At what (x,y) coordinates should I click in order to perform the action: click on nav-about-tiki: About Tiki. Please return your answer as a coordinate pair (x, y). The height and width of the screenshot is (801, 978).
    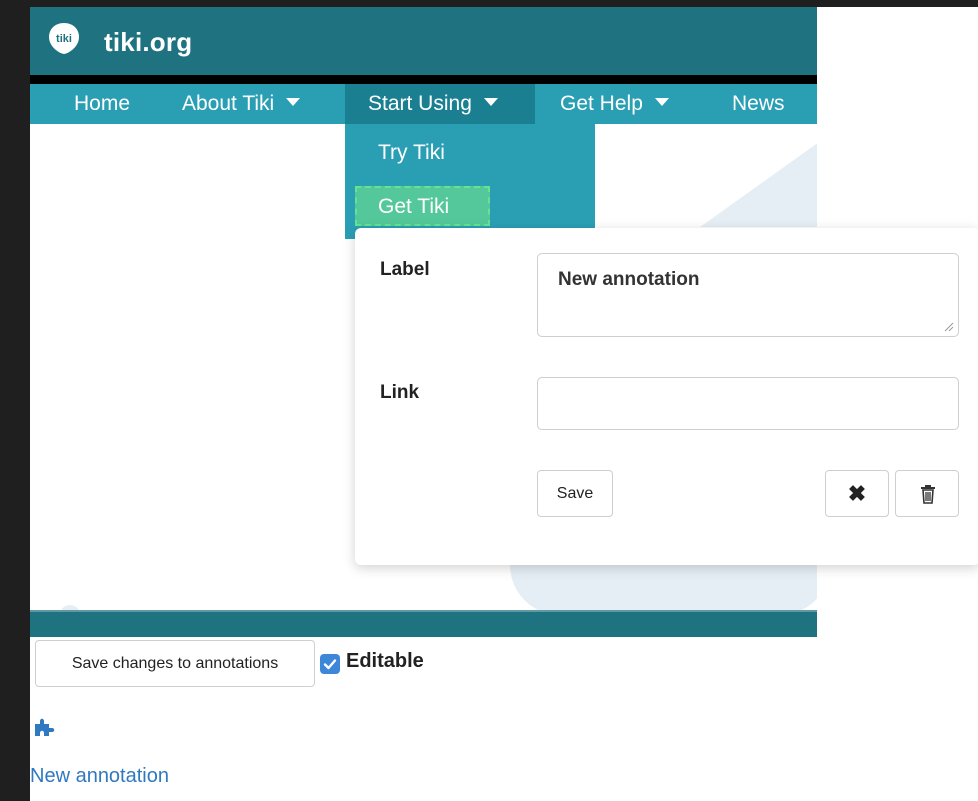
    Looking at the image, I should click on (241, 104).